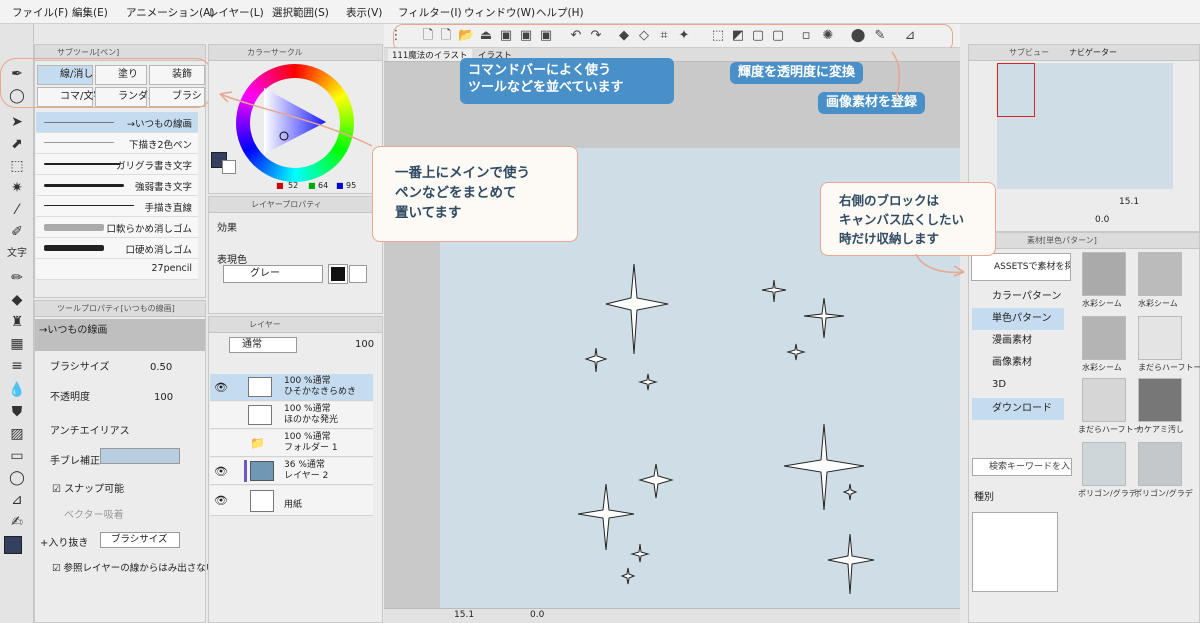 The width and height of the screenshot is (1200, 623). Describe the element at coordinates (17, 144) in the screenshot. I see `object-tool-icon: ⬈` at that location.